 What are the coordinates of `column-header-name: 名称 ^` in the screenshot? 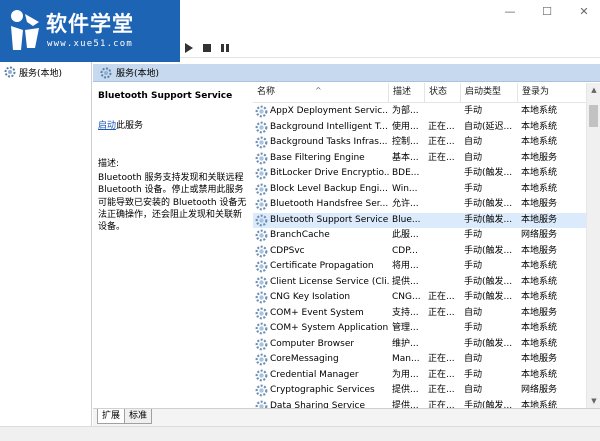 It's located at (321, 93).